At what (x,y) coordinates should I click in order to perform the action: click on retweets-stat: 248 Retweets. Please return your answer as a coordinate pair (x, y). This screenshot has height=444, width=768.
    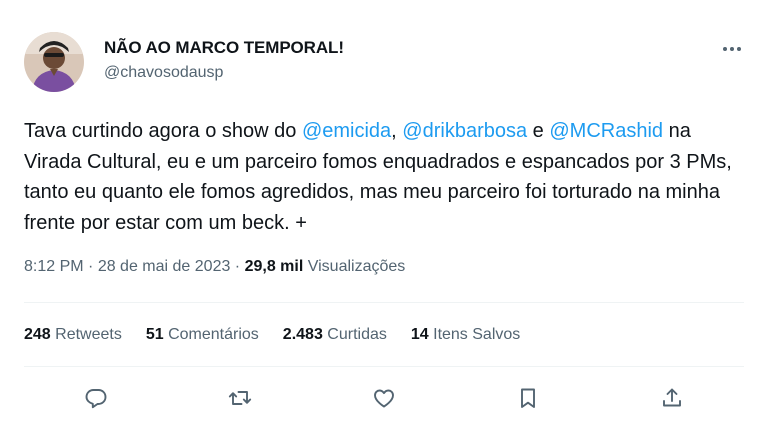
    Looking at the image, I should click on (73, 334).